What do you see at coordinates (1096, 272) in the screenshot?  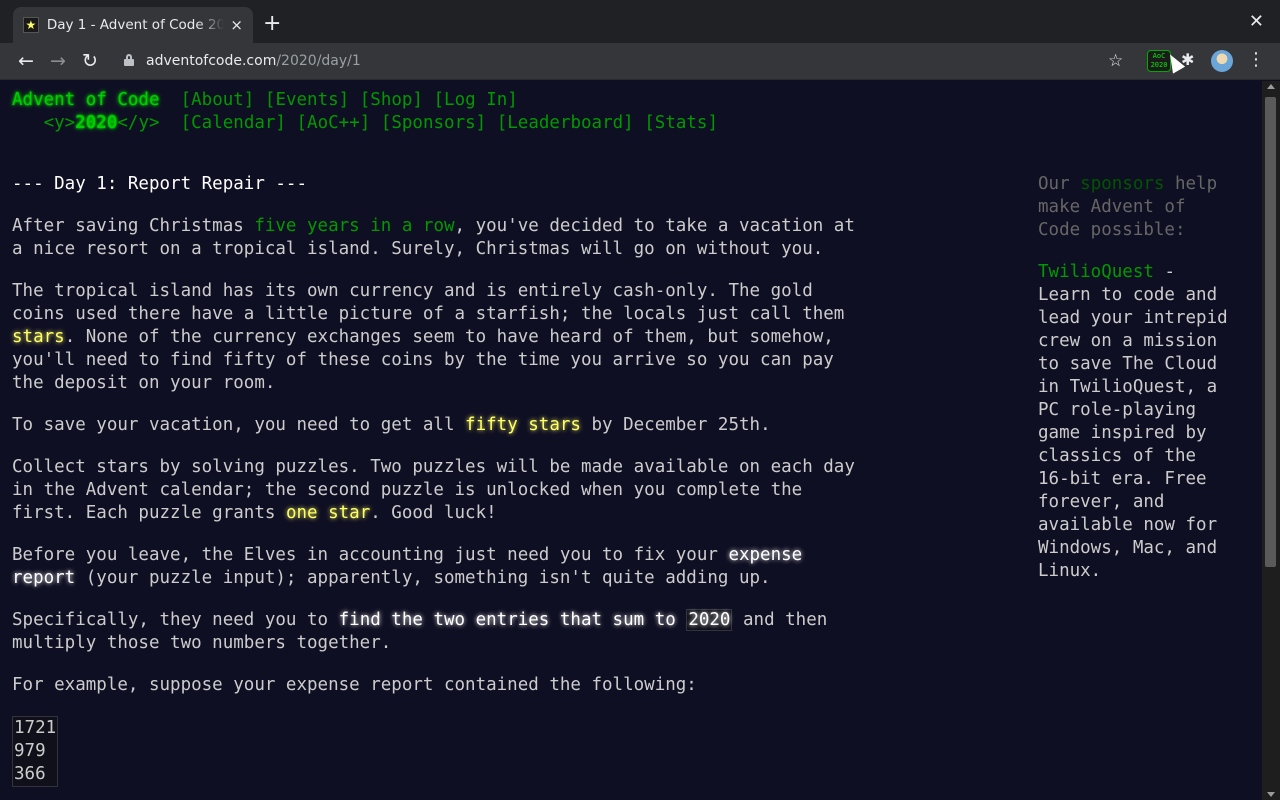 I see `twilioquest-link: TwilioQuest` at bounding box center [1096, 272].